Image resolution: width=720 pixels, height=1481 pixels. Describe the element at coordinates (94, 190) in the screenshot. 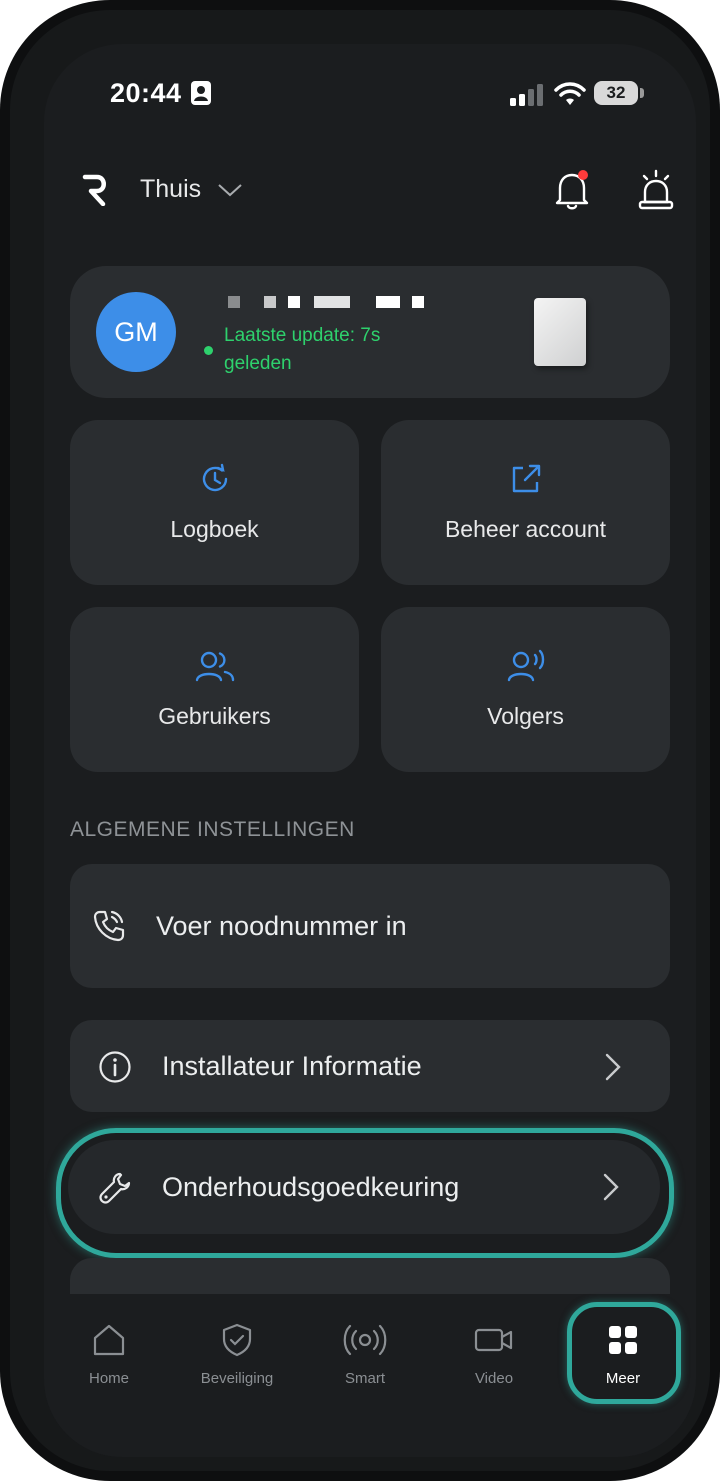

I see `app-logo-icon` at that location.